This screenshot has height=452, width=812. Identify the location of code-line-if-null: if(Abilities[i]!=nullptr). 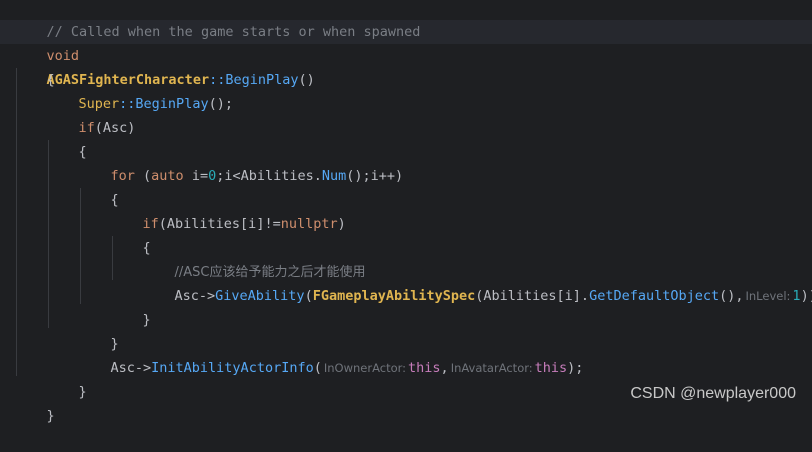
(228, 210).